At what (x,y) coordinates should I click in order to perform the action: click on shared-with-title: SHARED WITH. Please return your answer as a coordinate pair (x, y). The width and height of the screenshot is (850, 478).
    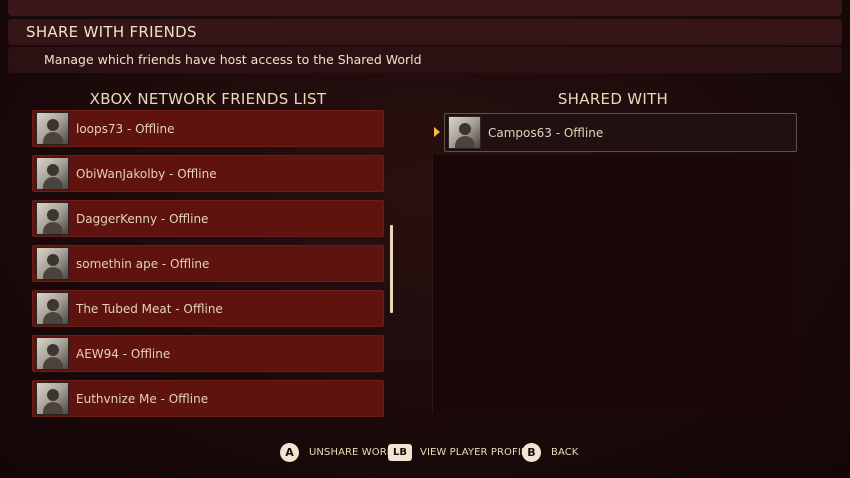
    Looking at the image, I should click on (613, 99).